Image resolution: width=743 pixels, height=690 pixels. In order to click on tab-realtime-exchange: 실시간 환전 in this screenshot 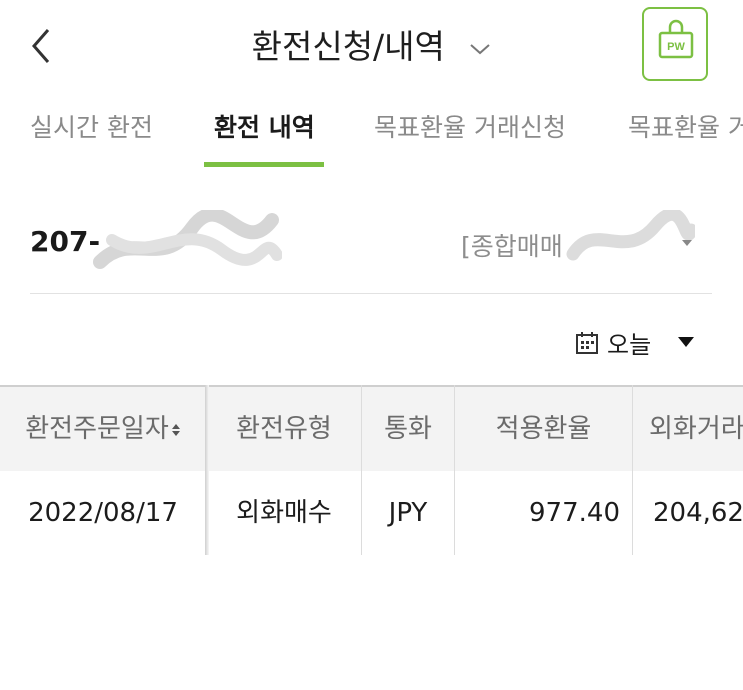, I will do `click(91, 126)`.